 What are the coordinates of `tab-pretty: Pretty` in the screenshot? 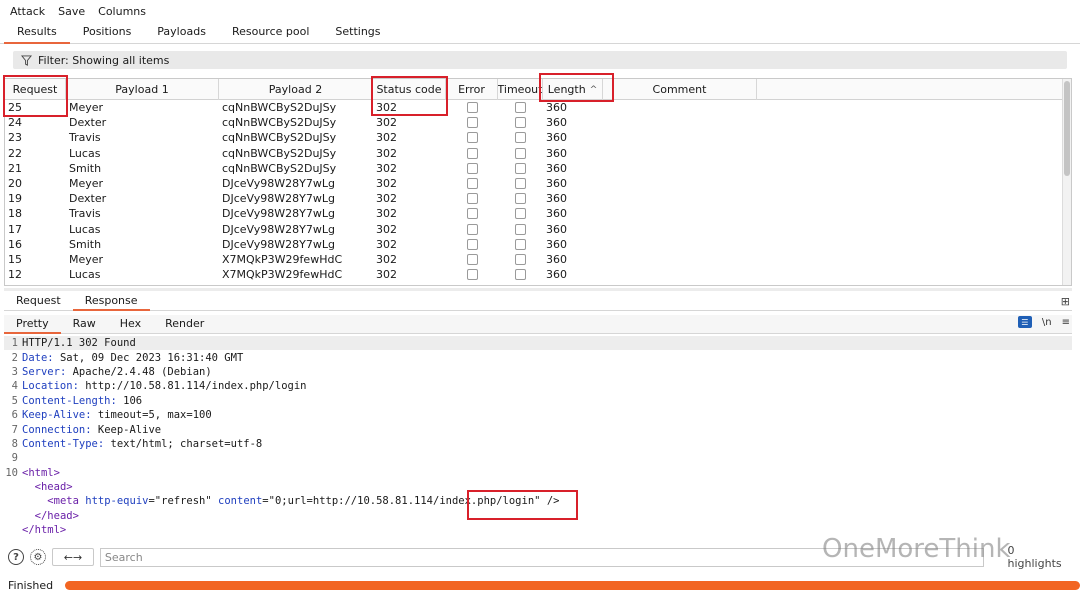 It's located at (32, 325).